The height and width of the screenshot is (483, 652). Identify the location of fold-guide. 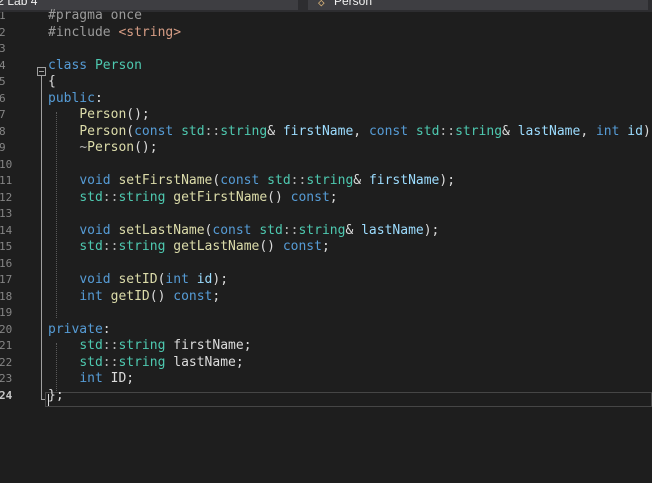
(41, 238).